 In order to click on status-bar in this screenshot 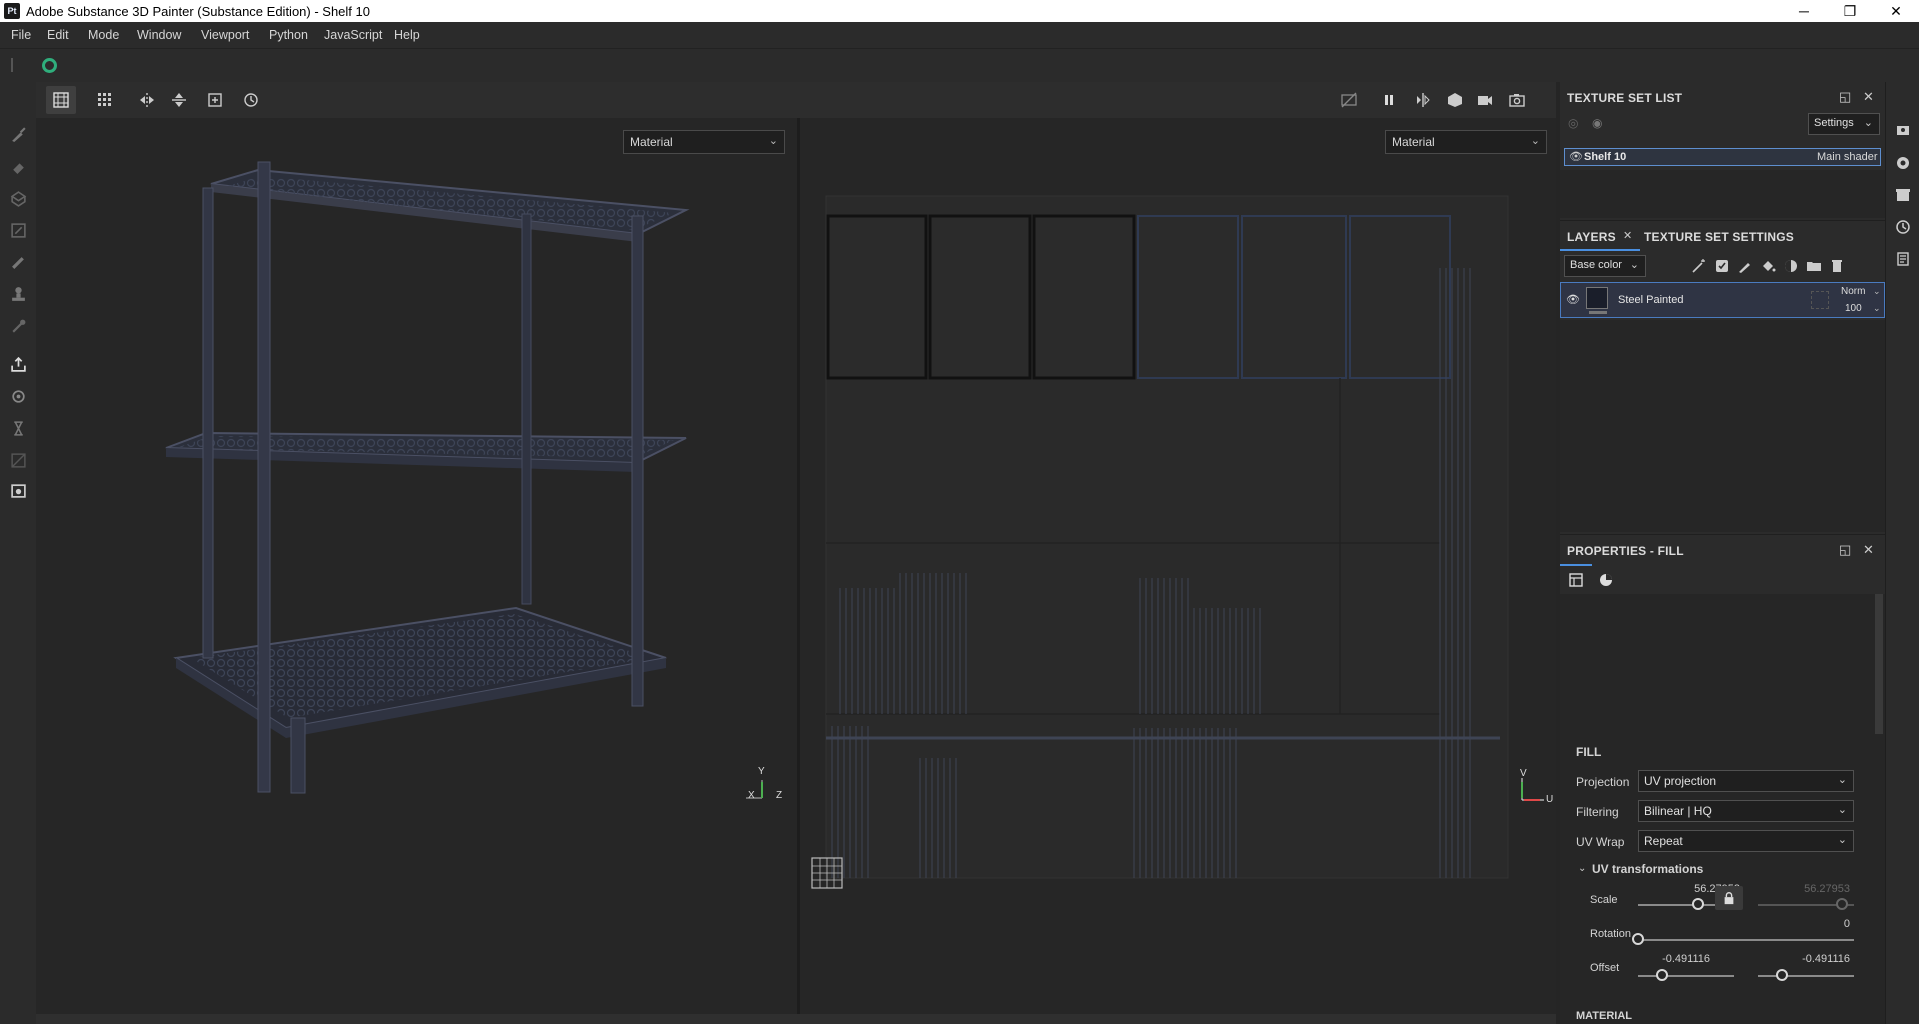, I will do `click(796, 1019)`.